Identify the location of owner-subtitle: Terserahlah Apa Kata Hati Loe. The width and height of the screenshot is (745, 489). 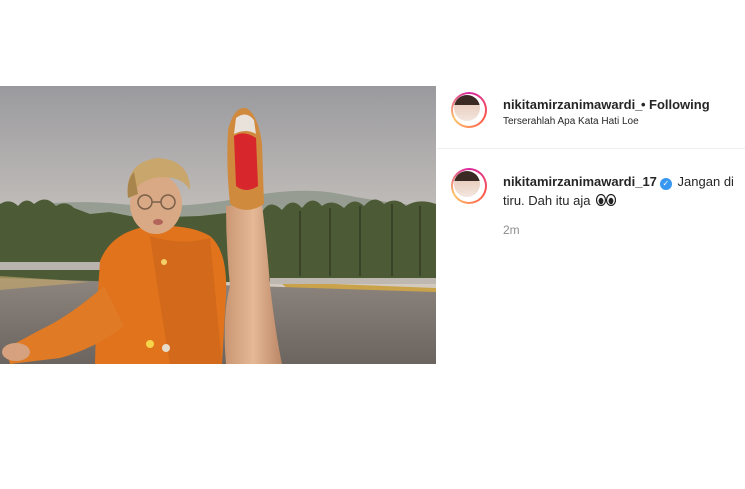
(571, 121).